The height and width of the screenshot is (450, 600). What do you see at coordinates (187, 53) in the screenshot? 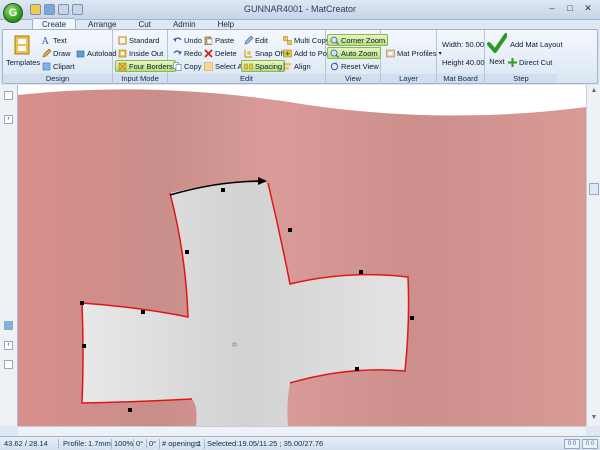
I see `redo-button: Redo` at bounding box center [187, 53].